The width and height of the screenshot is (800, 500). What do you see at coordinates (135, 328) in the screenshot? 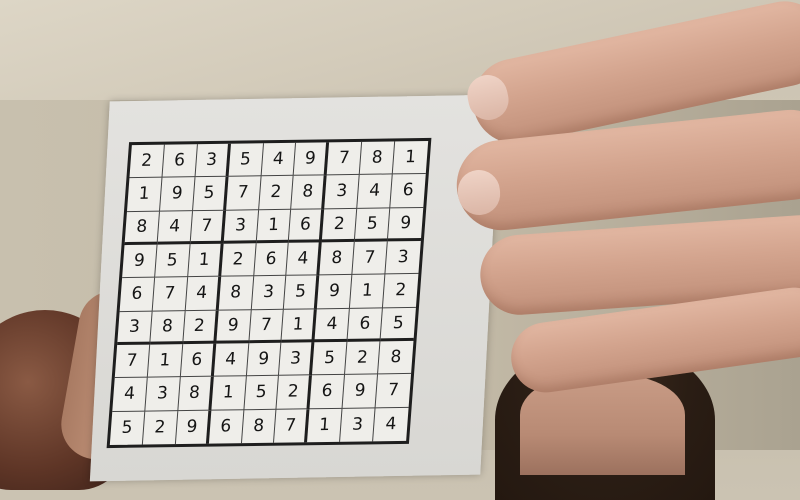
I see `sudoku-cell-r6c1: 3` at bounding box center [135, 328].